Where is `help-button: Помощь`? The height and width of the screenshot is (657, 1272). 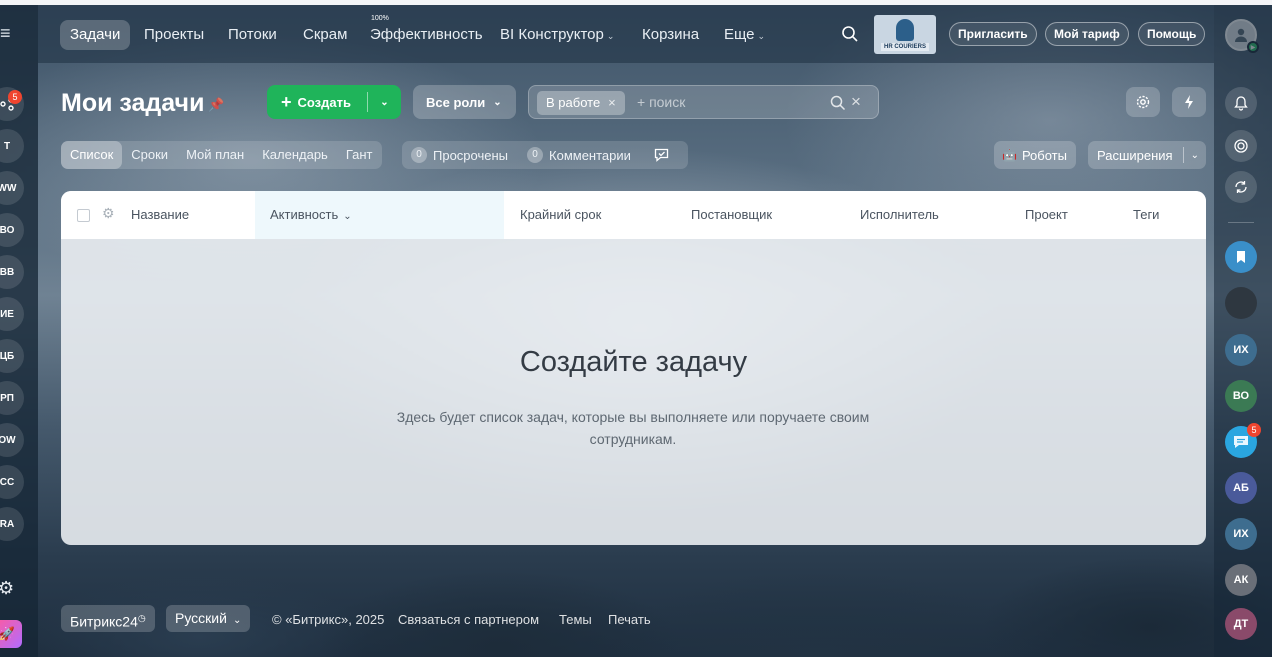
help-button: Помощь is located at coordinates (1172, 34).